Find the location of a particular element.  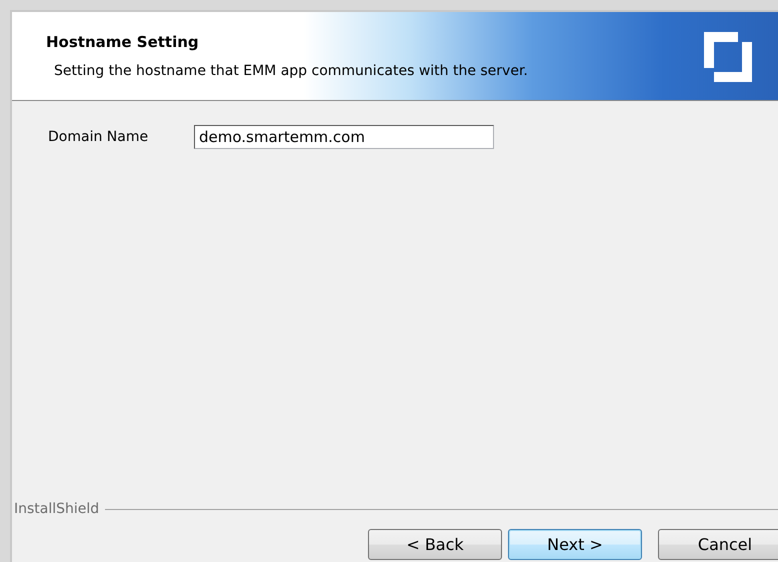

wizard-button: Cancel is located at coordinates (718, 544).